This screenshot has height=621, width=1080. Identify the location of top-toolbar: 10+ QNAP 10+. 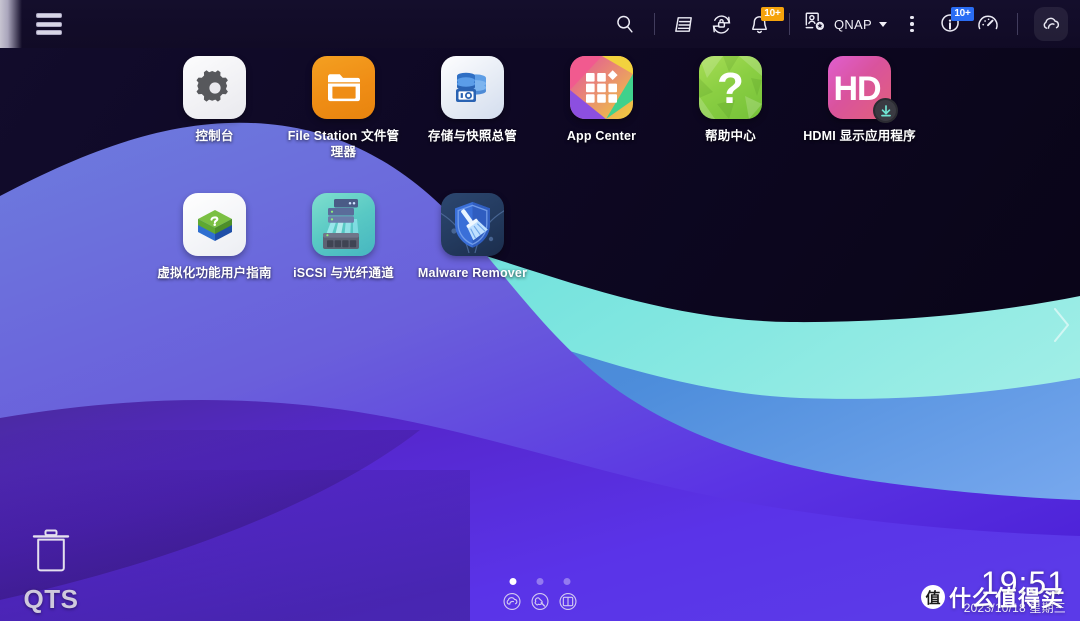
(540, 24).